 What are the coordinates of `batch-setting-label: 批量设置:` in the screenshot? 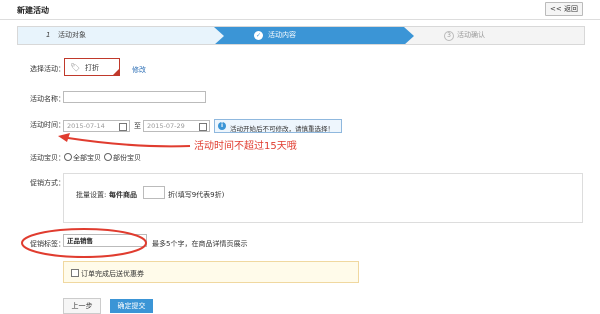 It's located at (91, 195).